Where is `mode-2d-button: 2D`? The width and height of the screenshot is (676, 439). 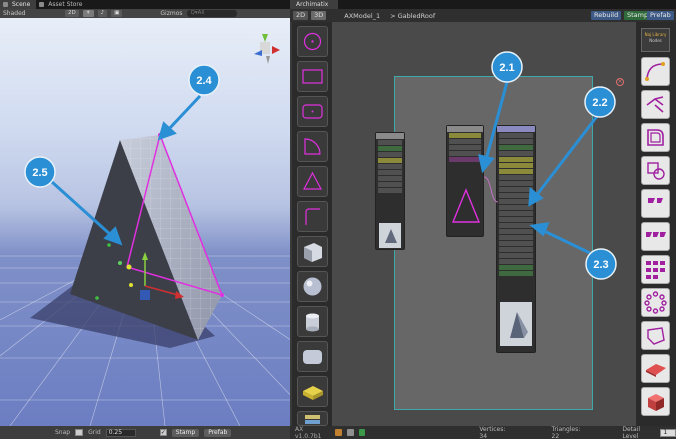
mode-2d-button: 2D is located at coordinates (301, 15).